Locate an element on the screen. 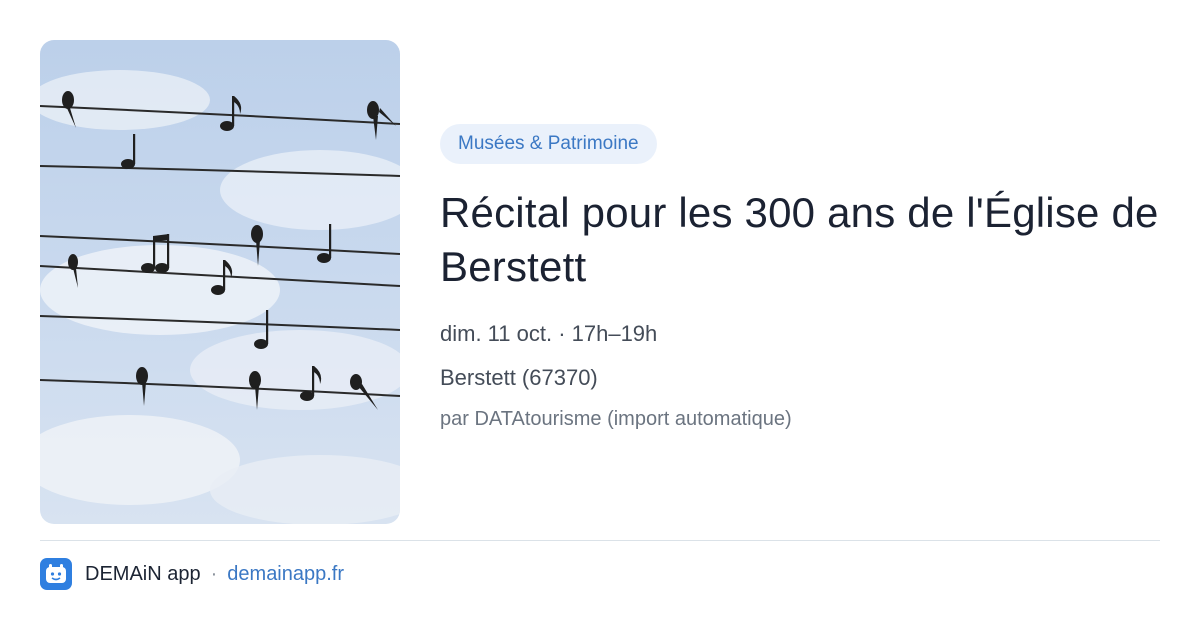  event-source: par DATAtourisme (import automatique) is located at coordinates (616, 419).